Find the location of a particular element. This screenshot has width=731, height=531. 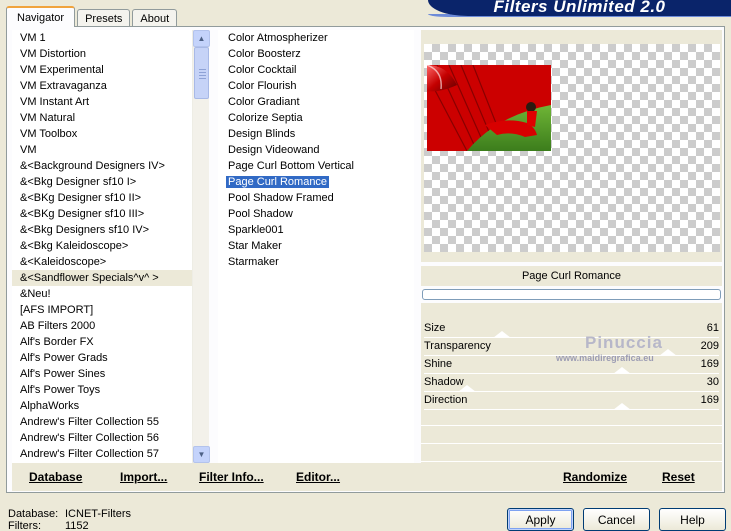

filter-item: Color Flourish is located at coordinates (316, 86).